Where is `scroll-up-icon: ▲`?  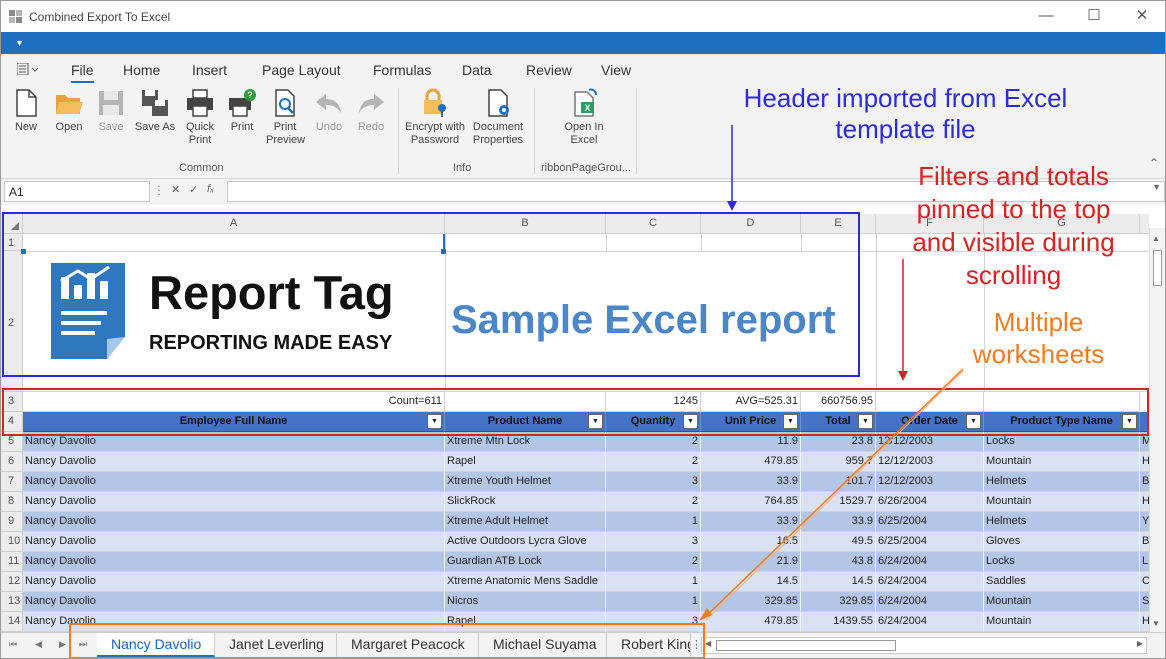 scroll-up-icon: ▲ is located at coordinates (1156, 238).